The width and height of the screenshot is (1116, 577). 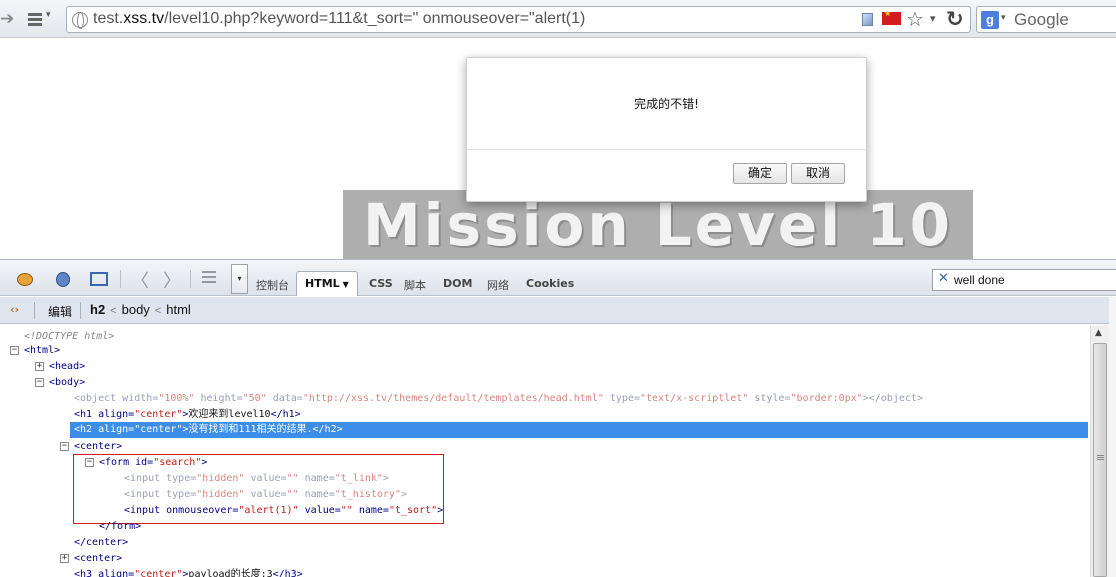 What do you see at coordinates (67, 383) in the screenshot?
I see `tree-node-body: <body>` at bounding box center [67, 383].